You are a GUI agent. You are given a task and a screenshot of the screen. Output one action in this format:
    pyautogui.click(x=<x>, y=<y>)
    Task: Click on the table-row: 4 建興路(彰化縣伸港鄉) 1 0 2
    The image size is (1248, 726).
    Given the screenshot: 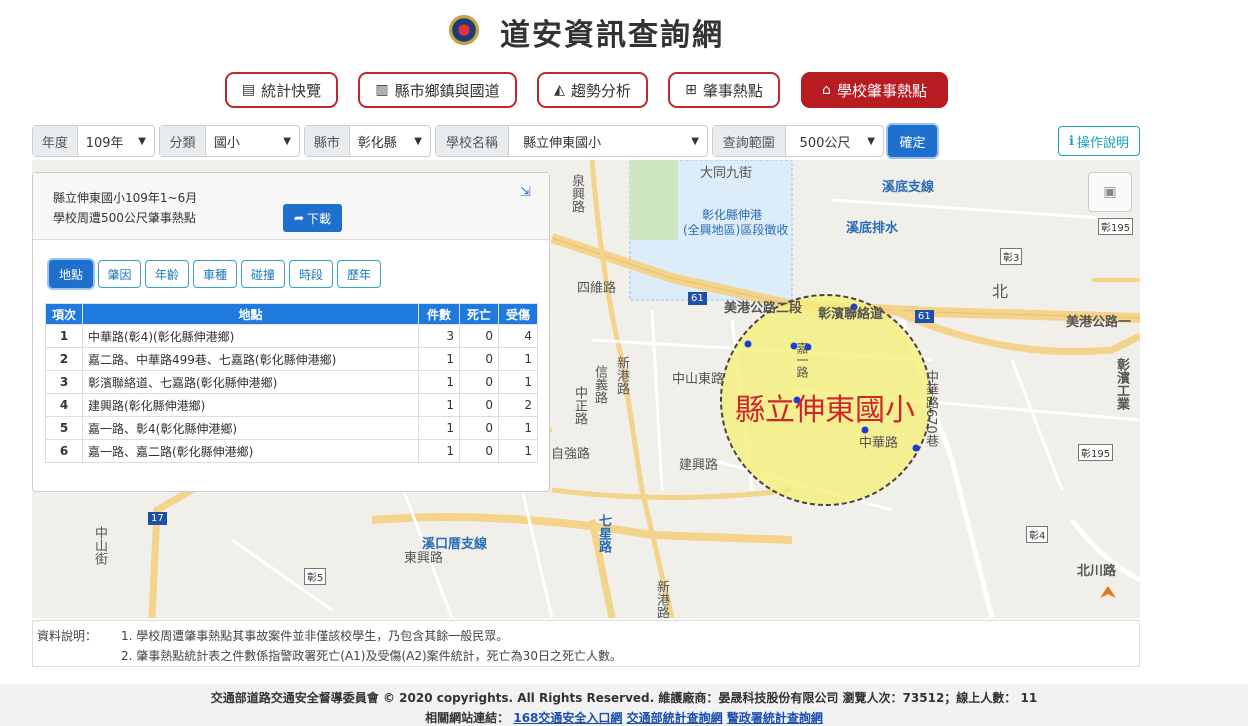 What is the action you would take?
    pyautogui.click(x=291, y=405)
    